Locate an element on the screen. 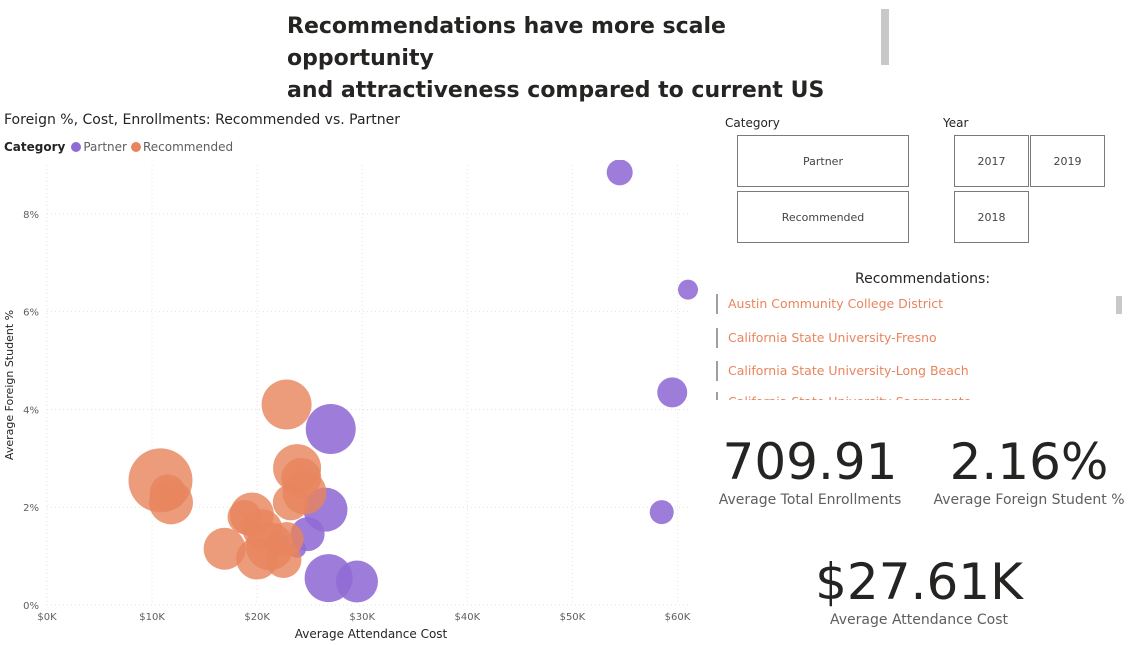 The width and height of the screenshot is (1148, 645). kpi-foreign-student-value: 2.16% is located at coordinates (1029, 462).